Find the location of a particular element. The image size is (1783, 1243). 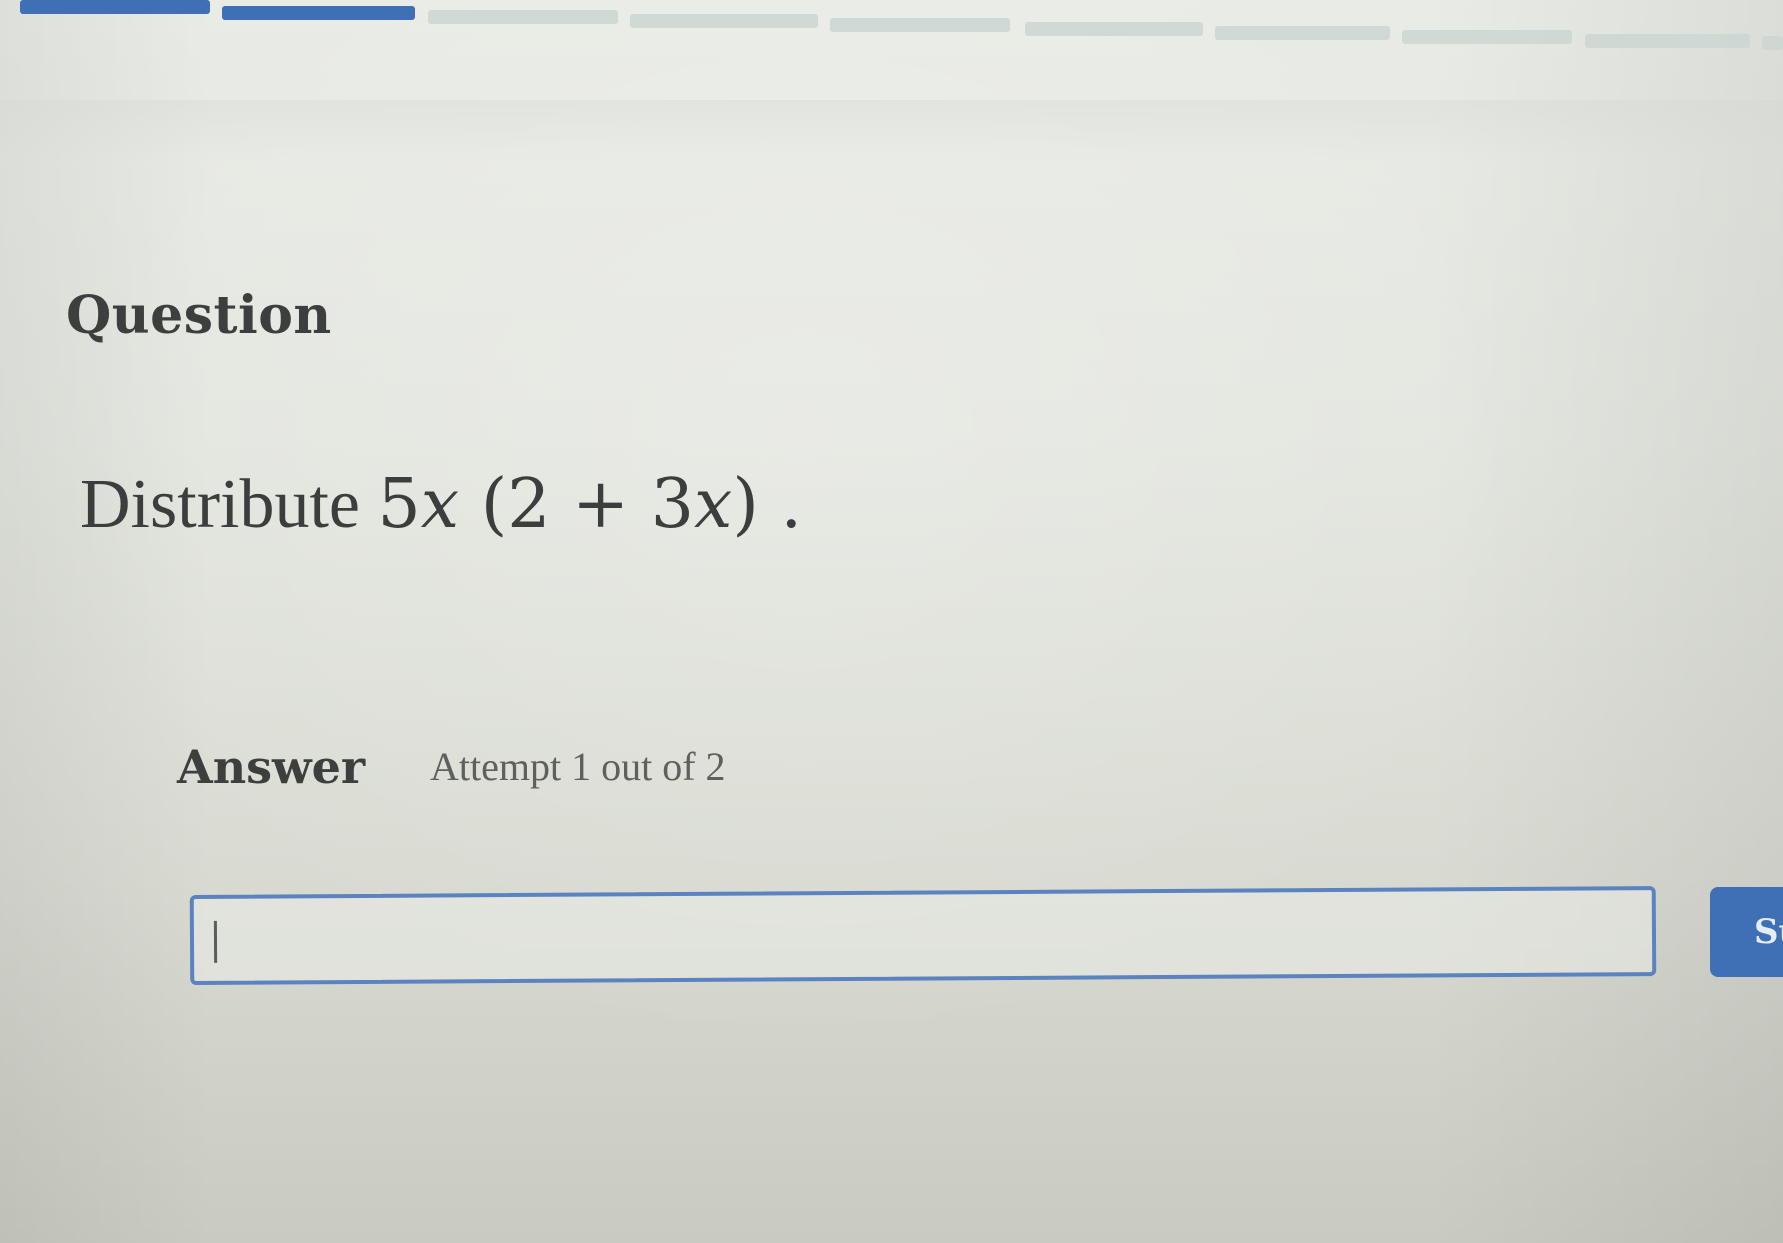

text-cursor is located at coordinates (215, 941).